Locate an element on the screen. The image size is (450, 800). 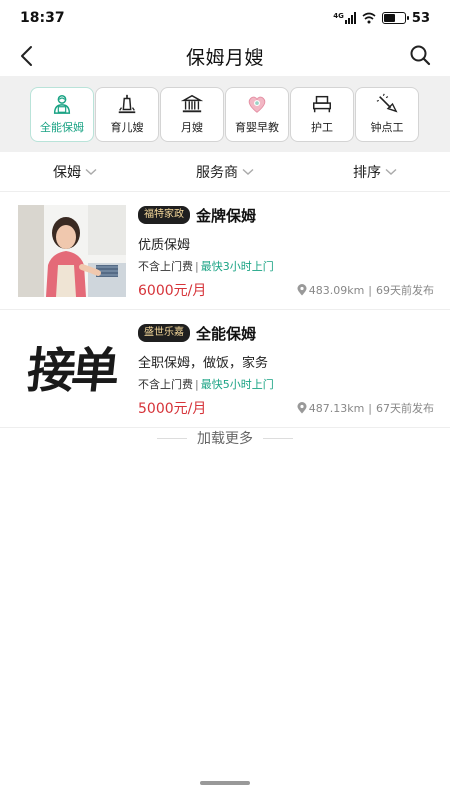
page-title: 保姆月嫂 is located at coordinates (224, 57).